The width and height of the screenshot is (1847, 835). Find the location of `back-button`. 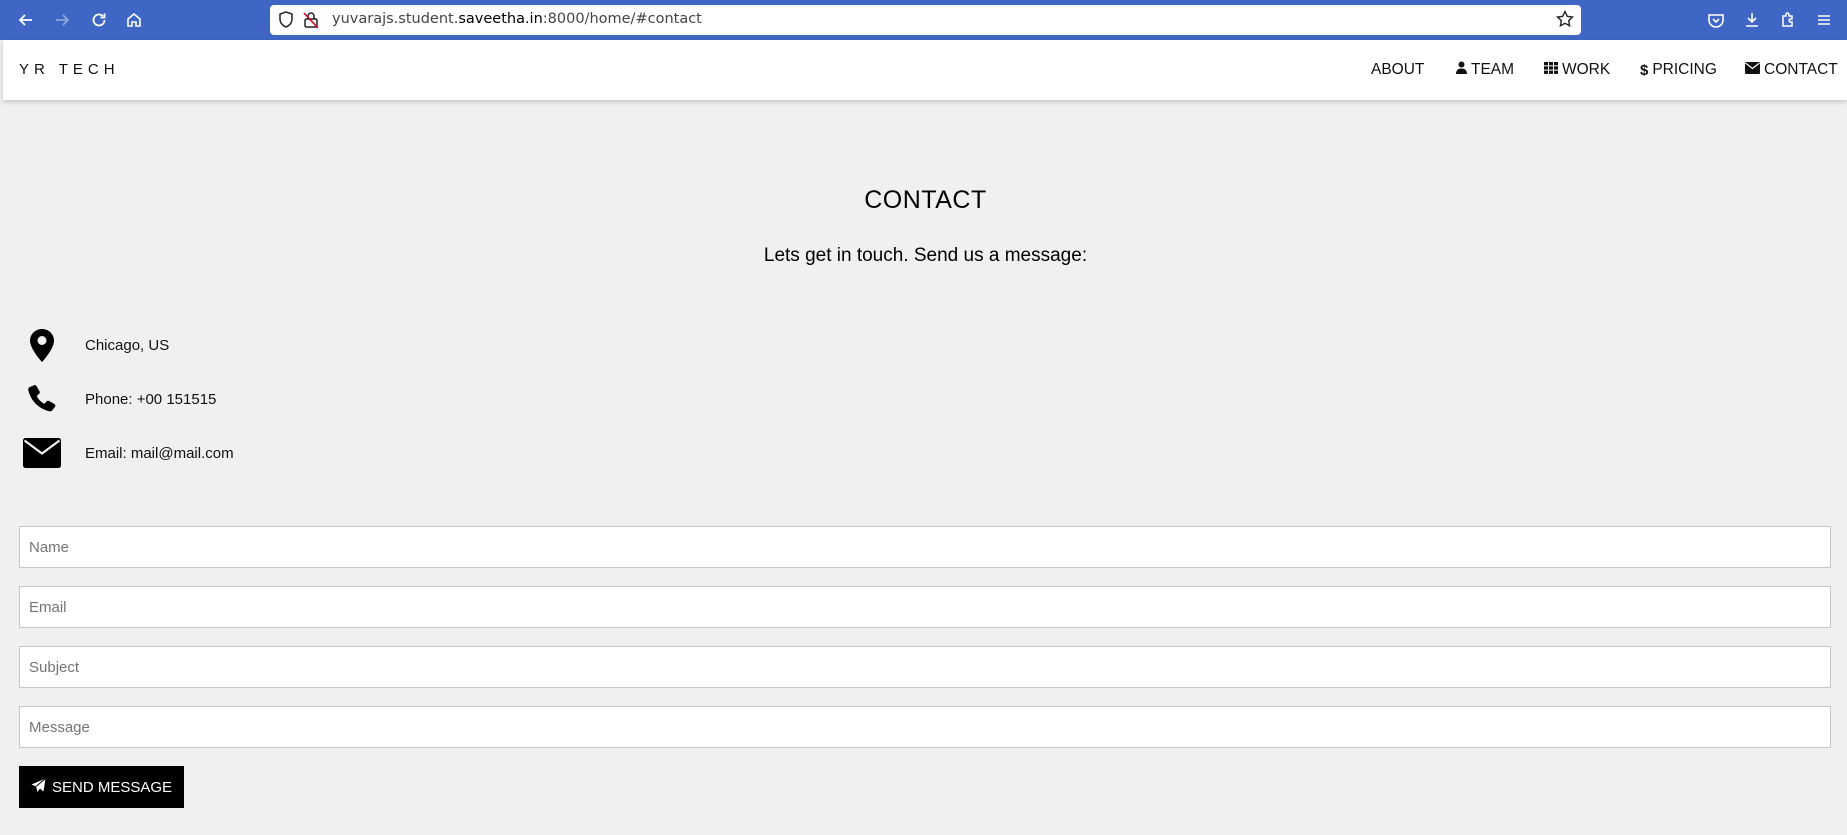

back-button is located at coordinates (26, 20).